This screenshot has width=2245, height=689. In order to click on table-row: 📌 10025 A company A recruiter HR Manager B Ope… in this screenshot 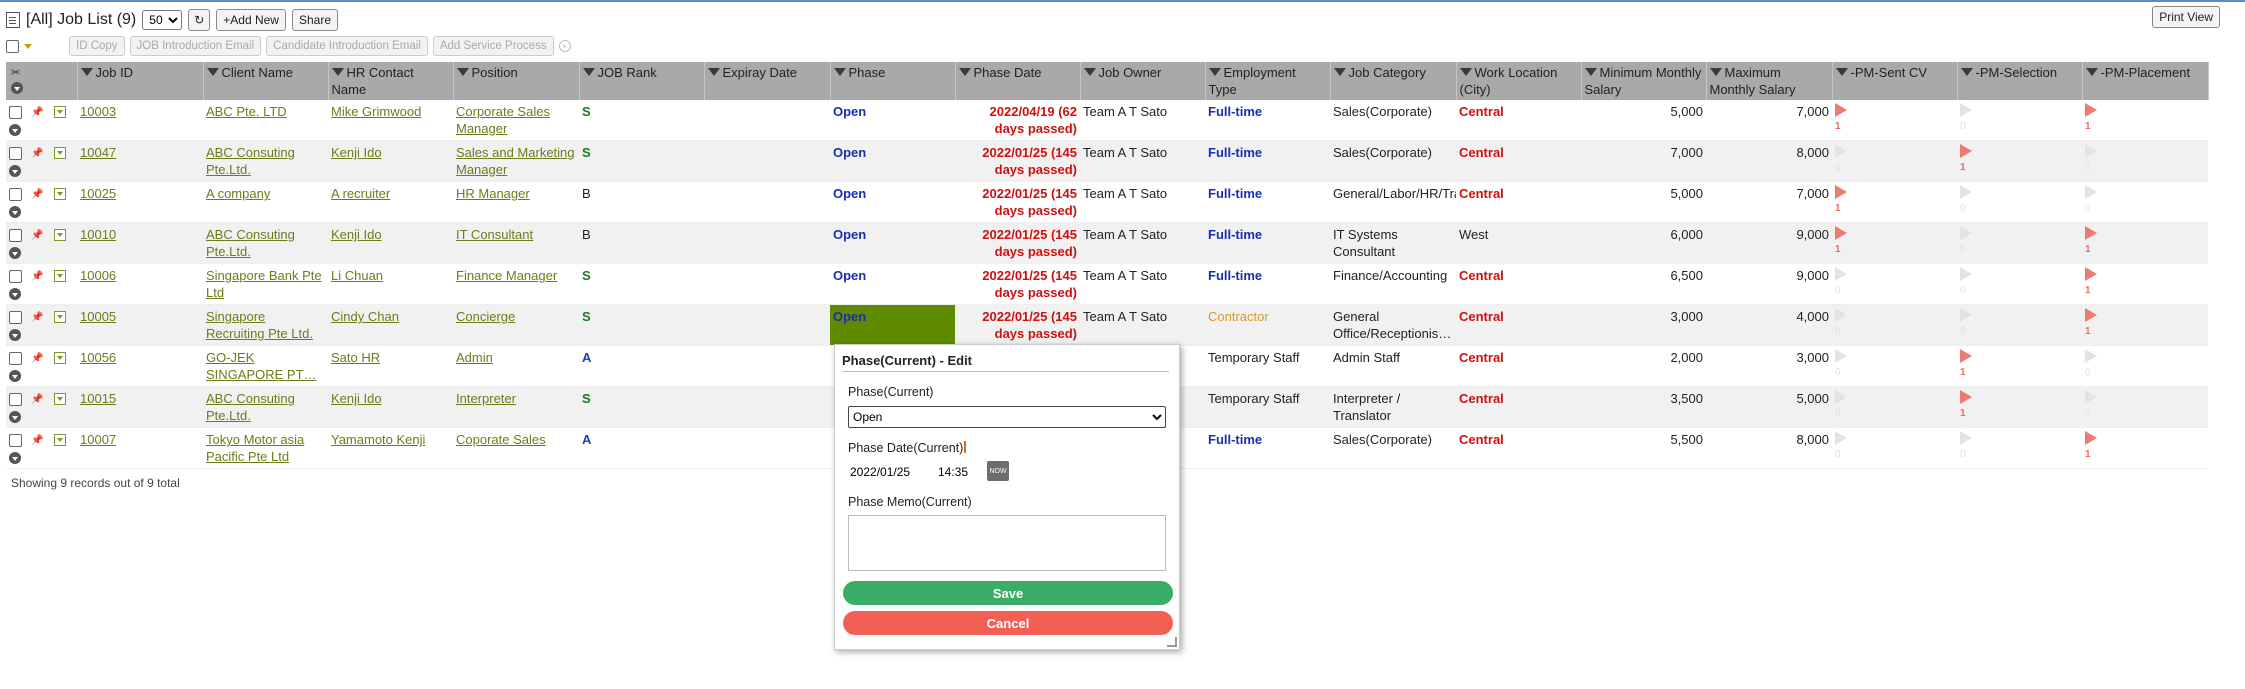, I will do `click(1107, 202)`.